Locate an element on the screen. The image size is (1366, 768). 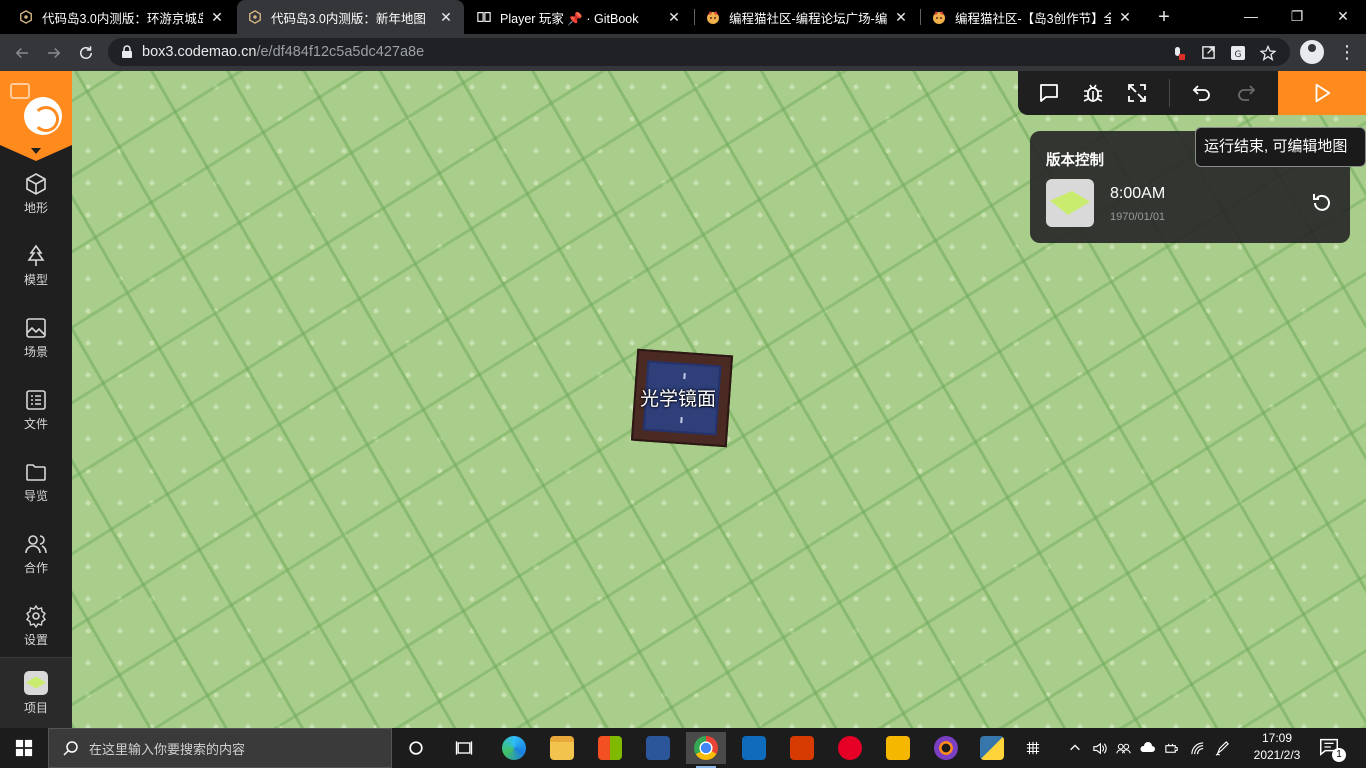
taskbar-app-player is located at coordinates (946, 748).